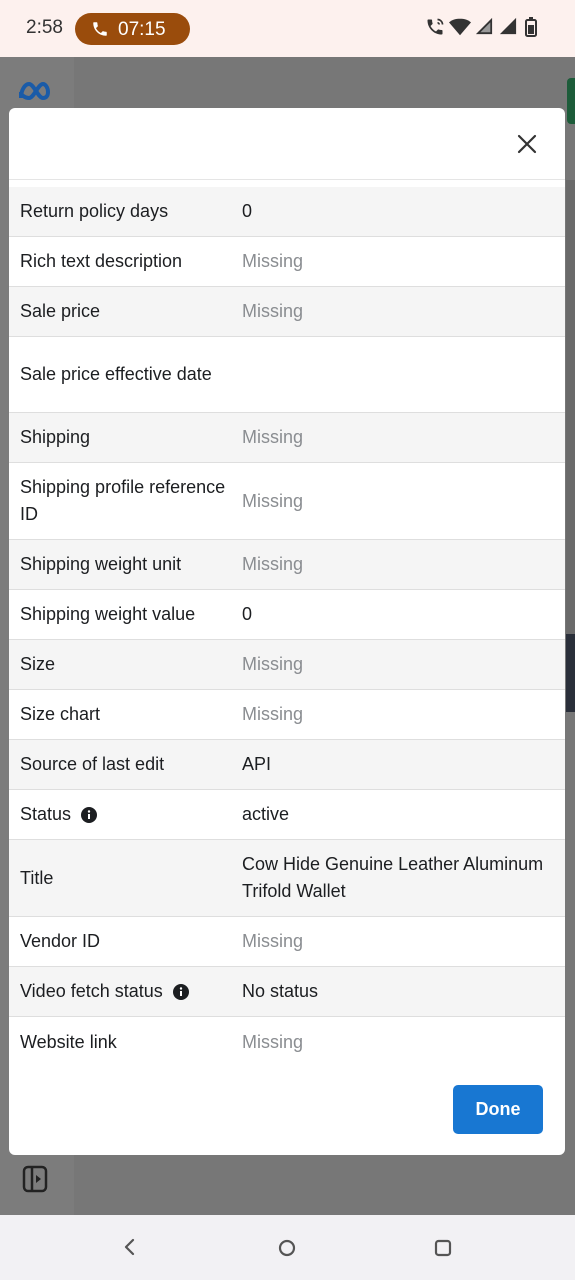  What do you see at coordinates (484, 26) in the screenshot?
I see `signal-icon` at bounding box center [484, 26].